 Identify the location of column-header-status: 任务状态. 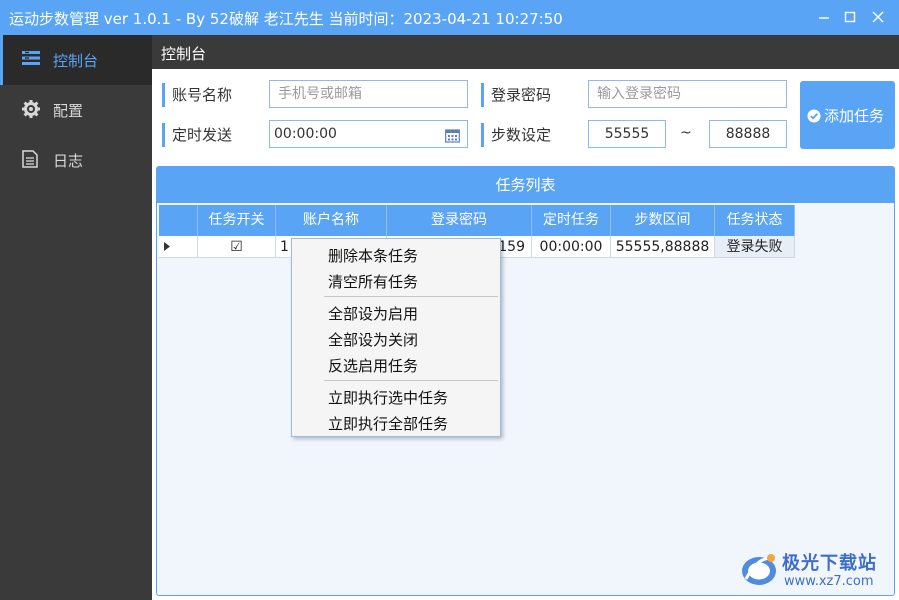
(755, 220).